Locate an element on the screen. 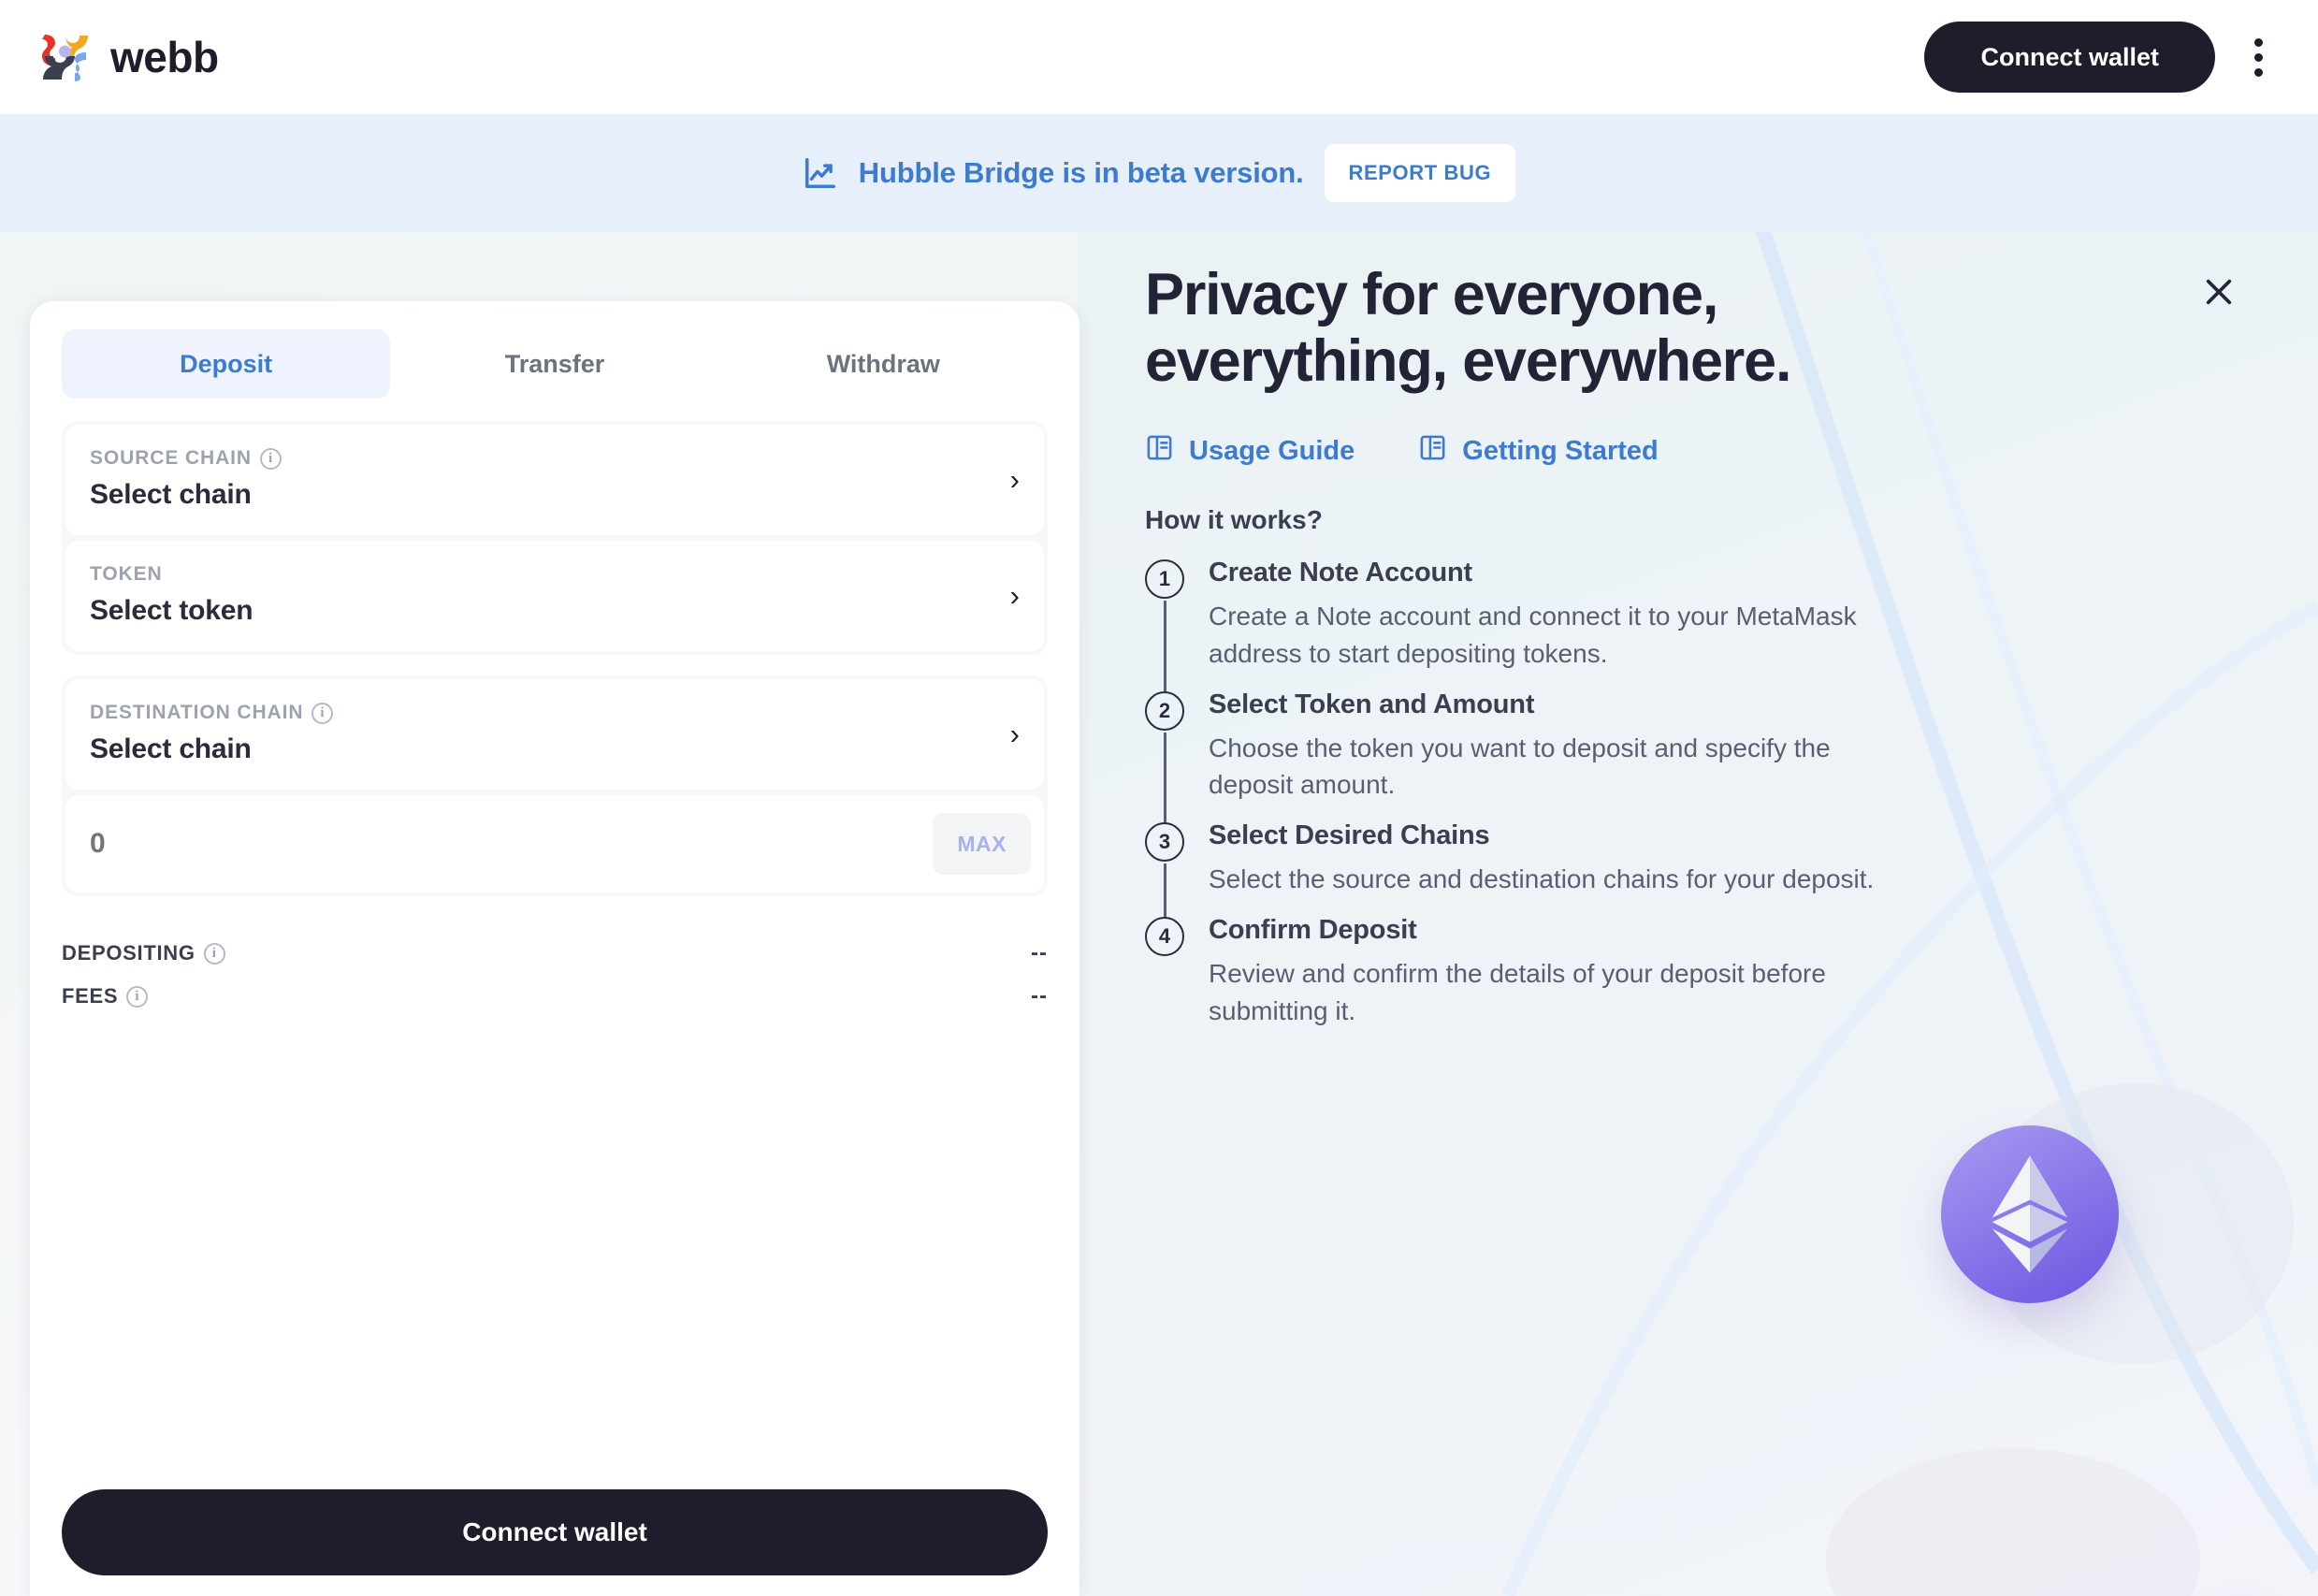 The height and width of the screenshot is (1596, 2318). destination-chain-text: DESTINATION CHAIN i Select chain is located at coordinates (212, 733).